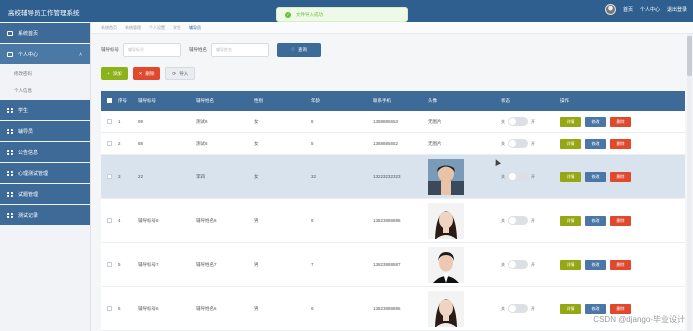  What do you see at coordinates (119, 176) in the screenshot?
I see `cell-index: 3` at bounding box center [119, 176].